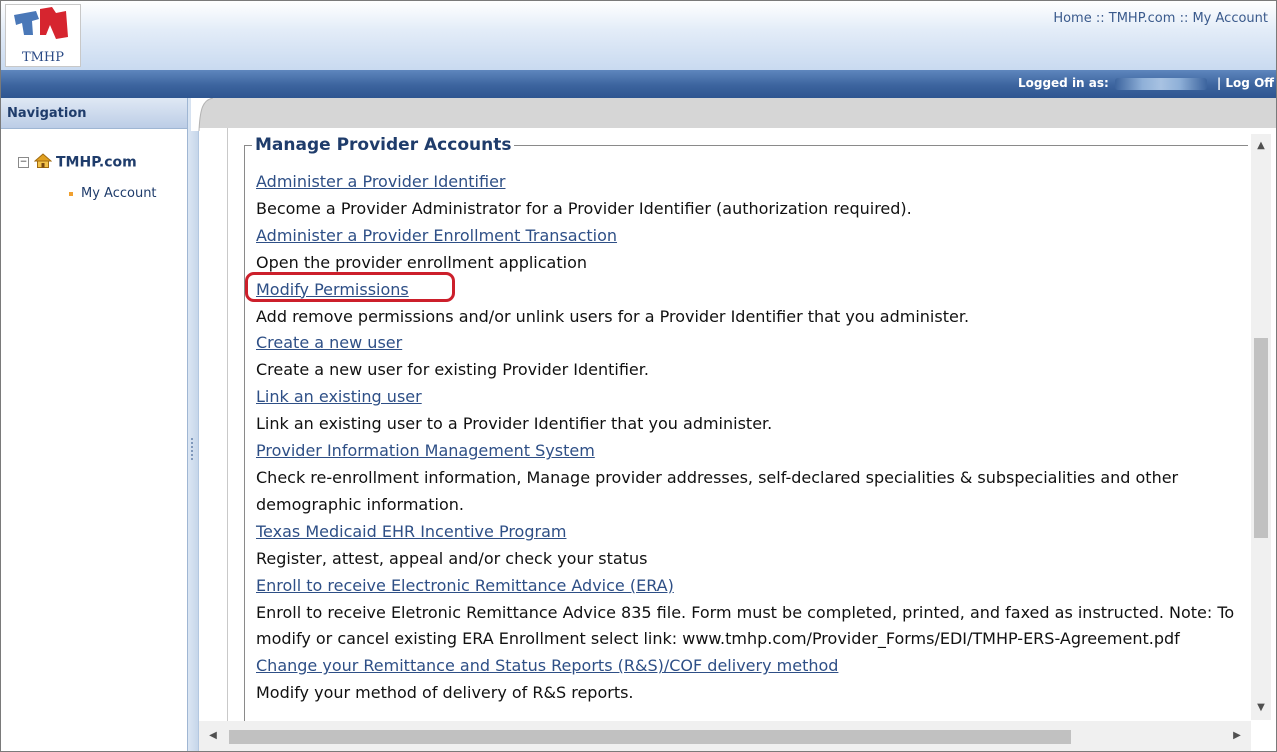 The image size is (1277, 752). I want to click on tree-item-my-account: My Account, so click(113, 193).